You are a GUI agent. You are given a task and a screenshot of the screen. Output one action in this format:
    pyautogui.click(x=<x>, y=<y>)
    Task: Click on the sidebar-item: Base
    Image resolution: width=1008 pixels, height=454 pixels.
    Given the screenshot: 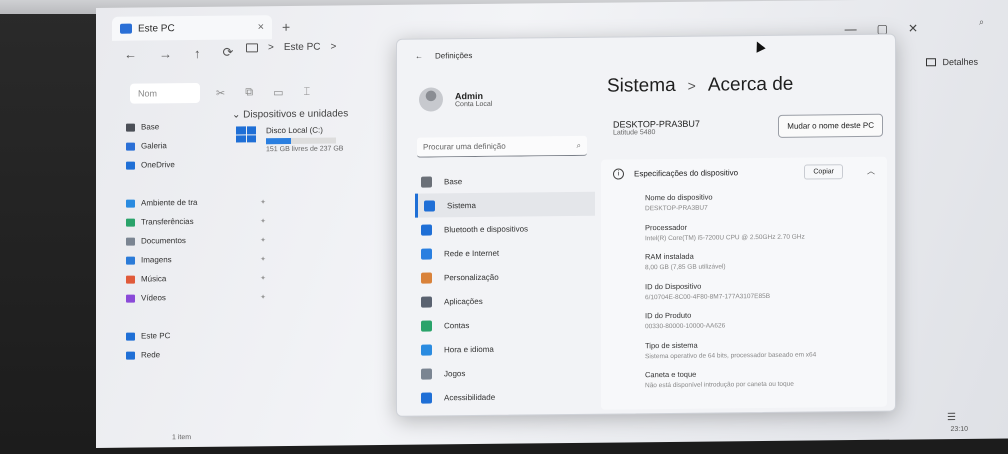 What is the action you would take?
    pyautogui.click(x=505, y=181)
    